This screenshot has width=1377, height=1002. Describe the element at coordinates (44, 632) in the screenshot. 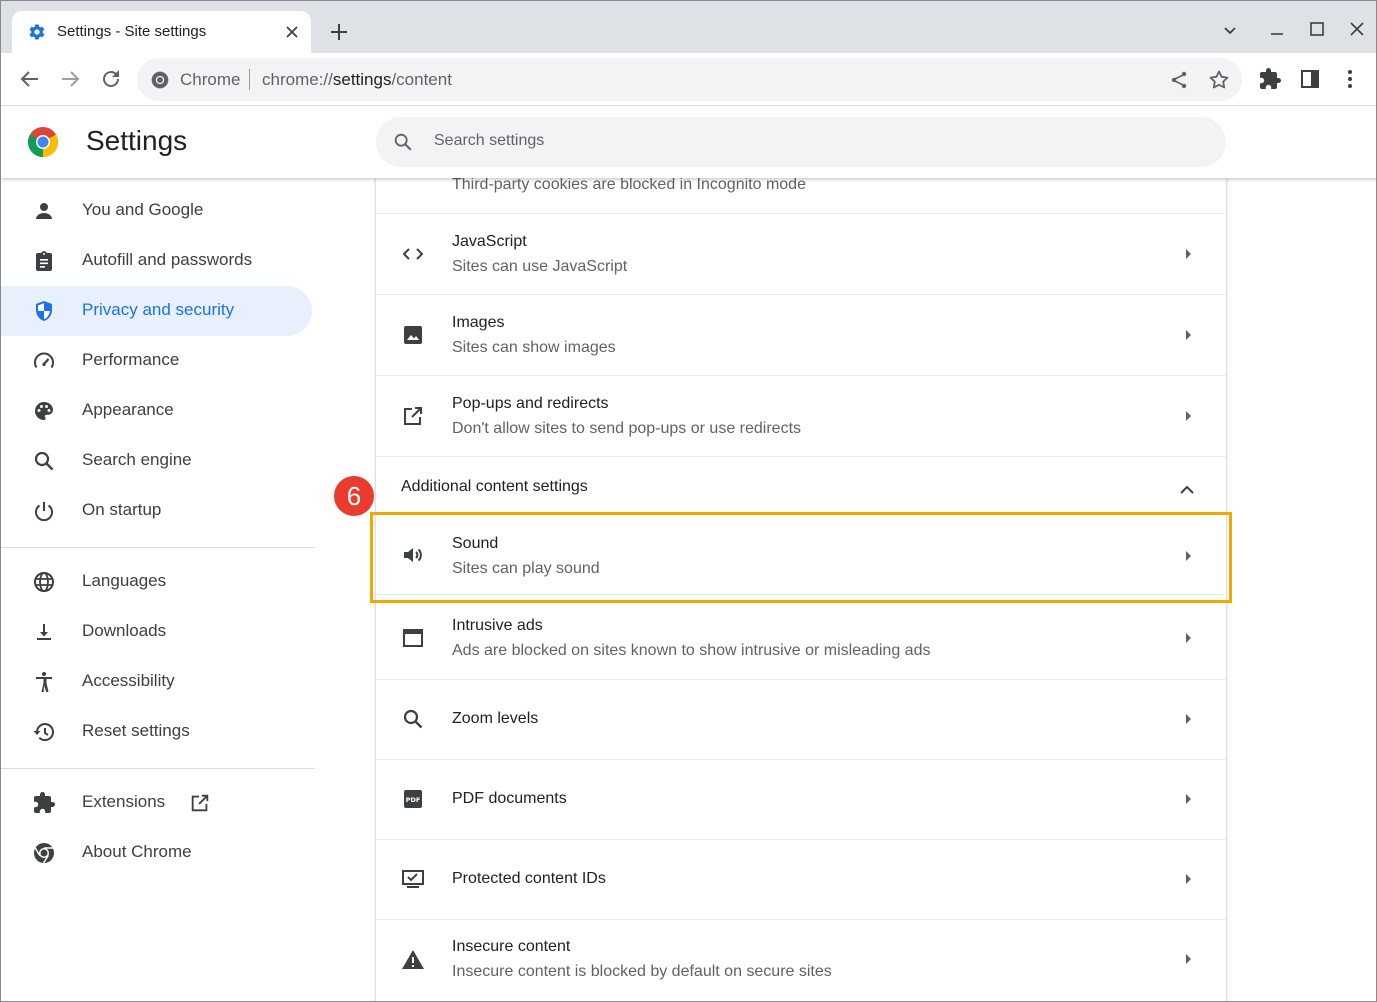

I see `download-icon` at that location.